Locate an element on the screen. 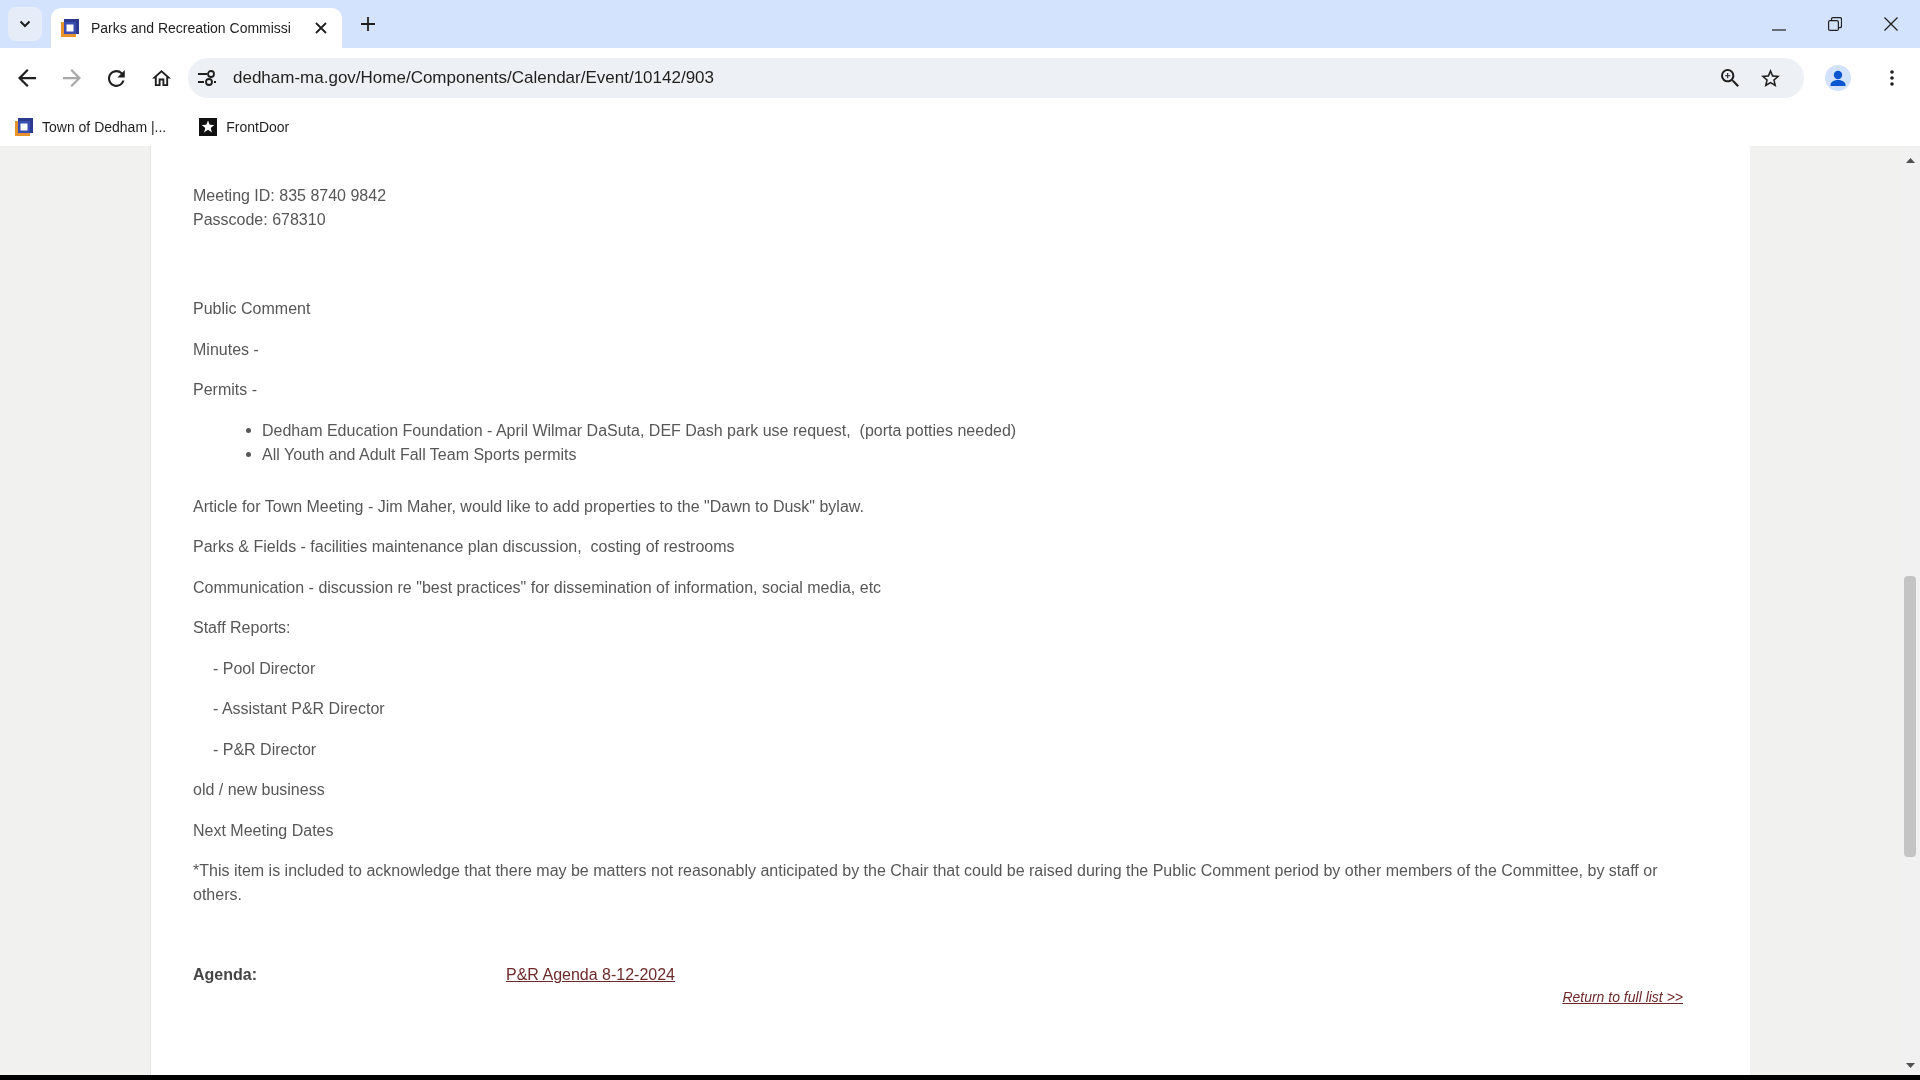 Image resolution: width=1920 pixels, height=1080 pixels. agenda-item-text: old / new business is located at coordinates (259, 790).